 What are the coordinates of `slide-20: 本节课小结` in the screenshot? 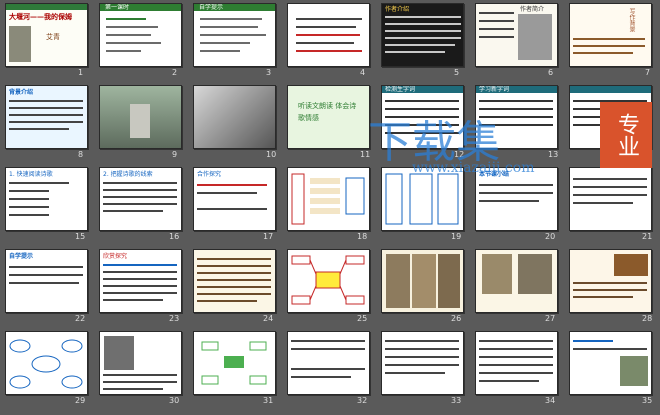 It's located at (516, 199).